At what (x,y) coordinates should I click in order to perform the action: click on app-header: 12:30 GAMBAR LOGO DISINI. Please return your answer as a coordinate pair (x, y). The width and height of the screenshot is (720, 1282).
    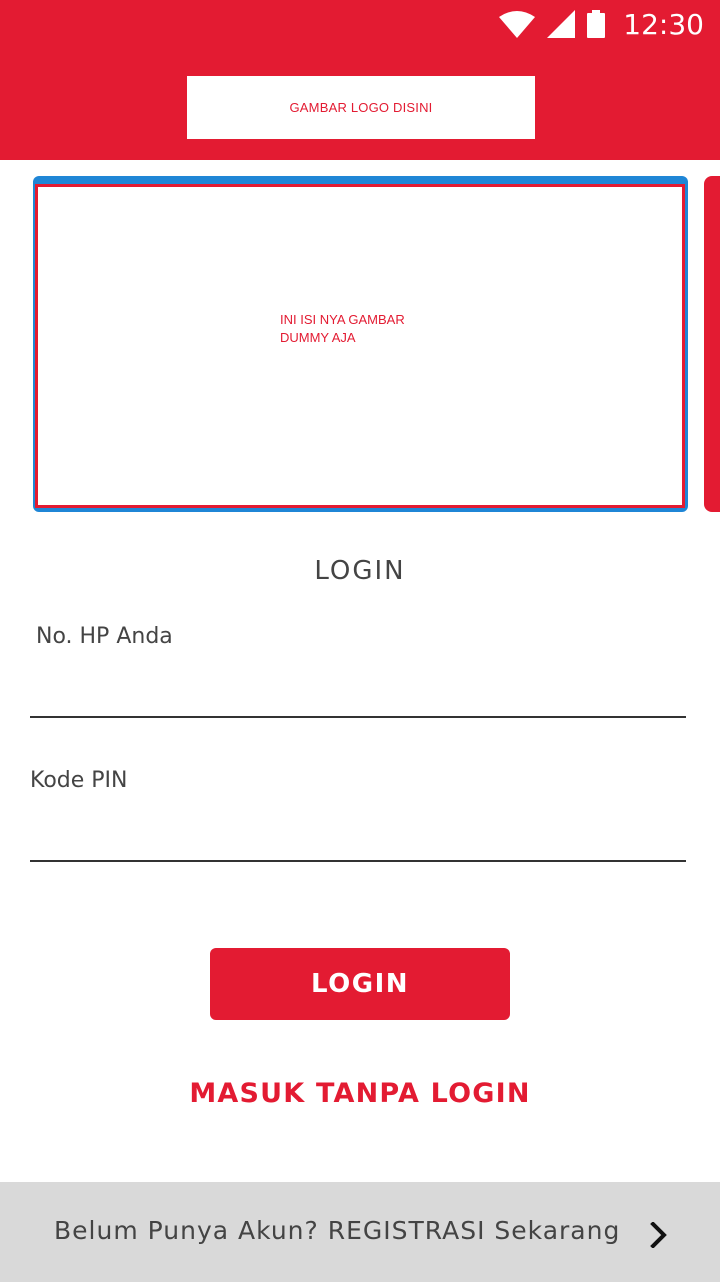
    Looking at the image, I should click on (360, 80).